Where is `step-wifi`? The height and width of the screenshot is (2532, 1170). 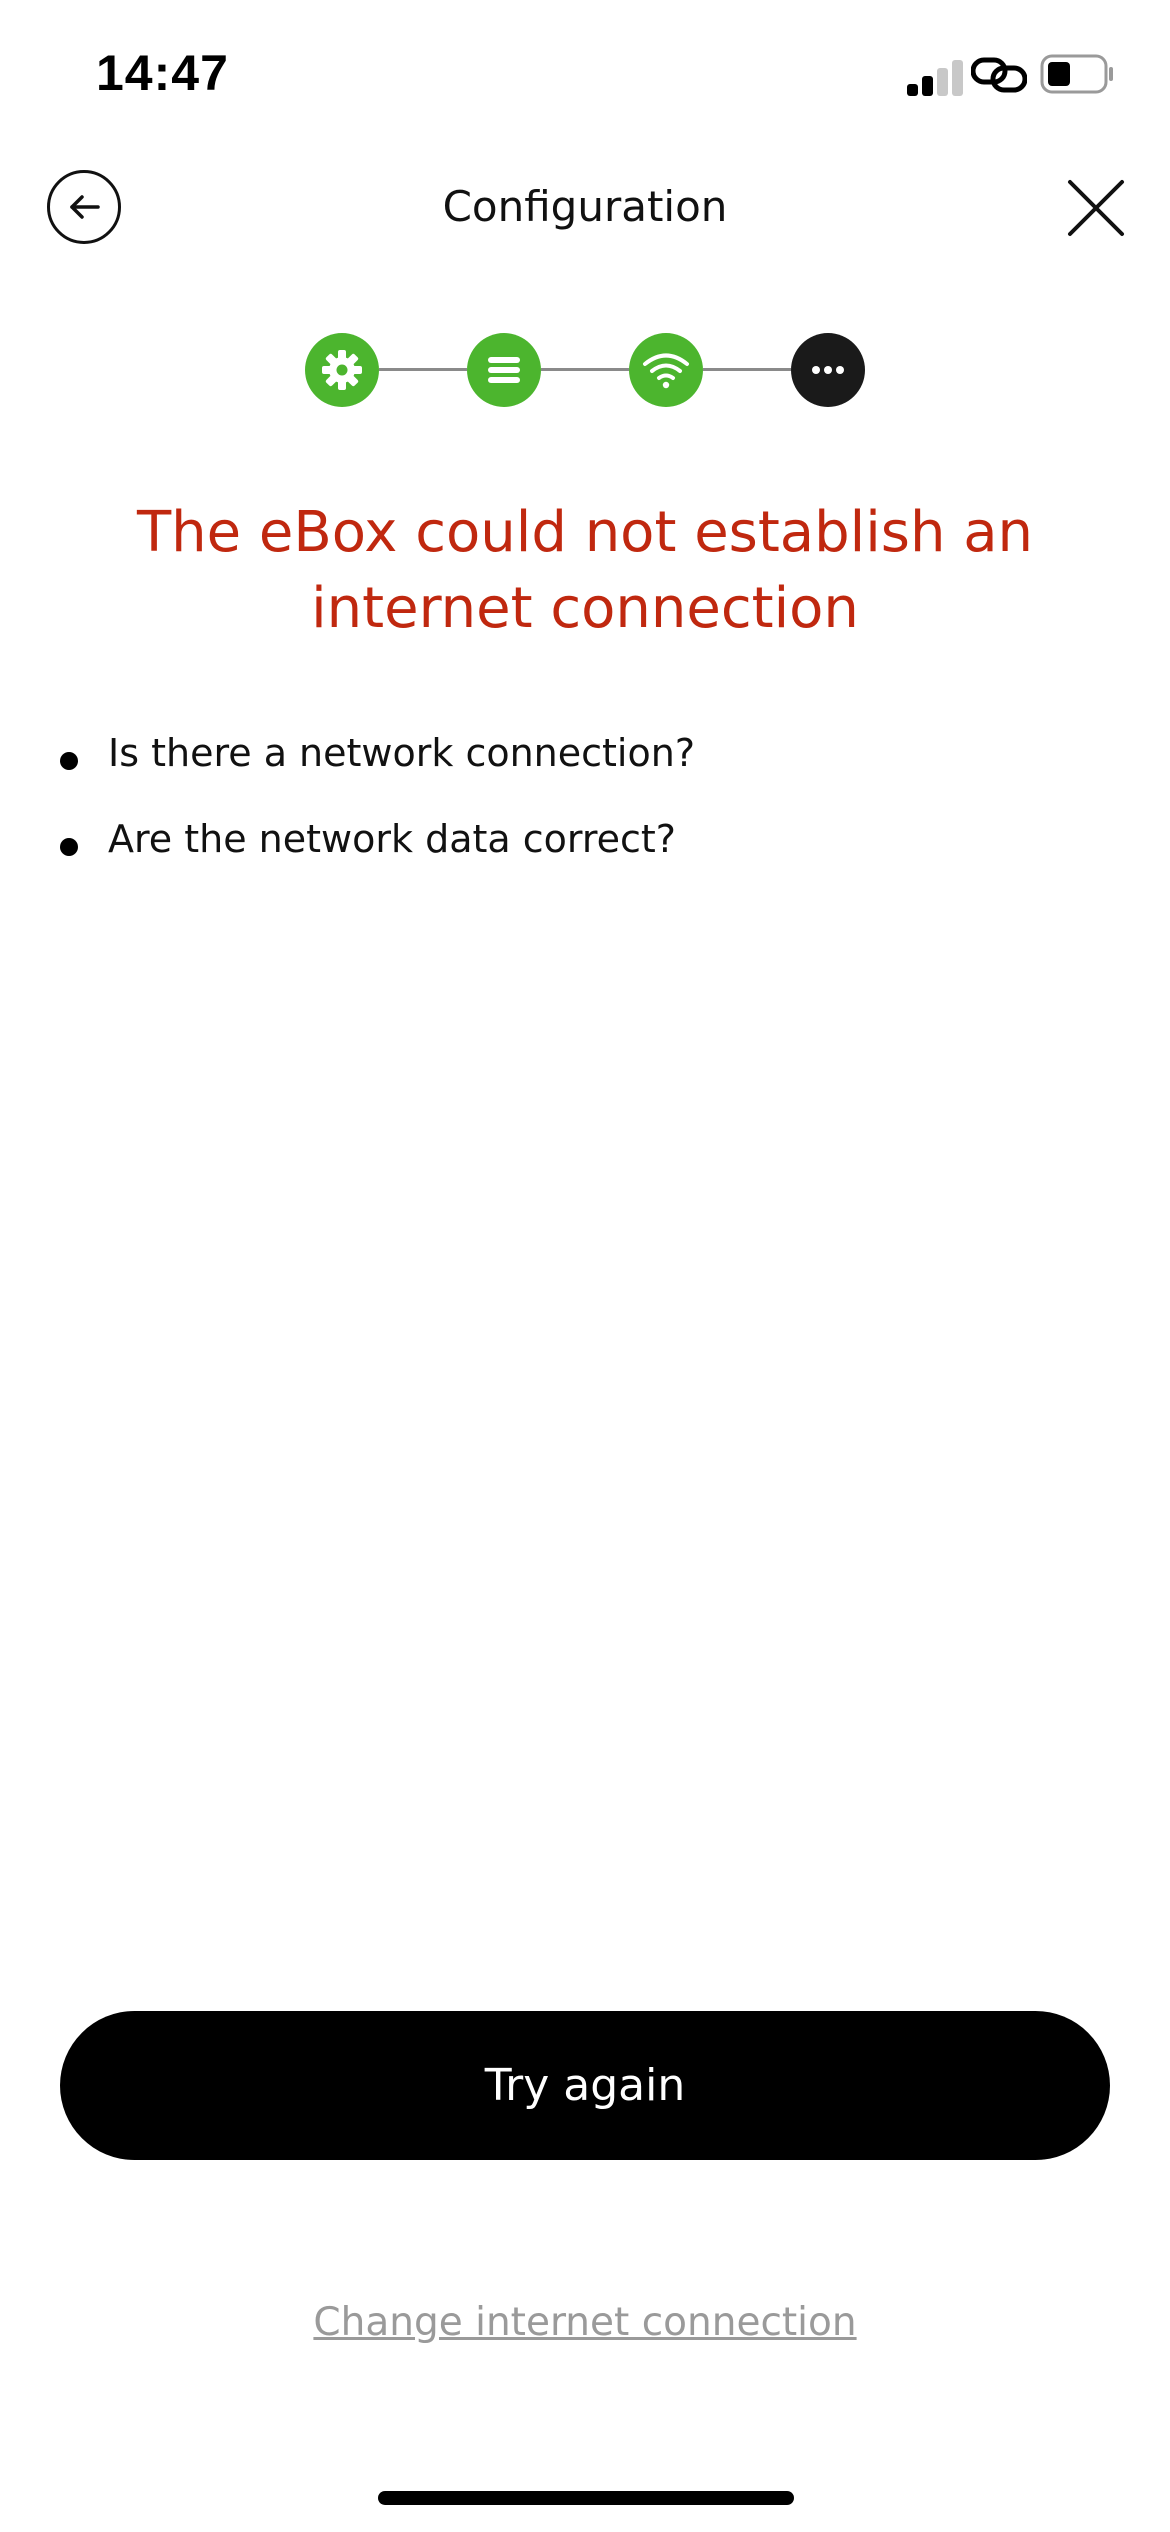
step-wifi is located at coordinates (666, 370).